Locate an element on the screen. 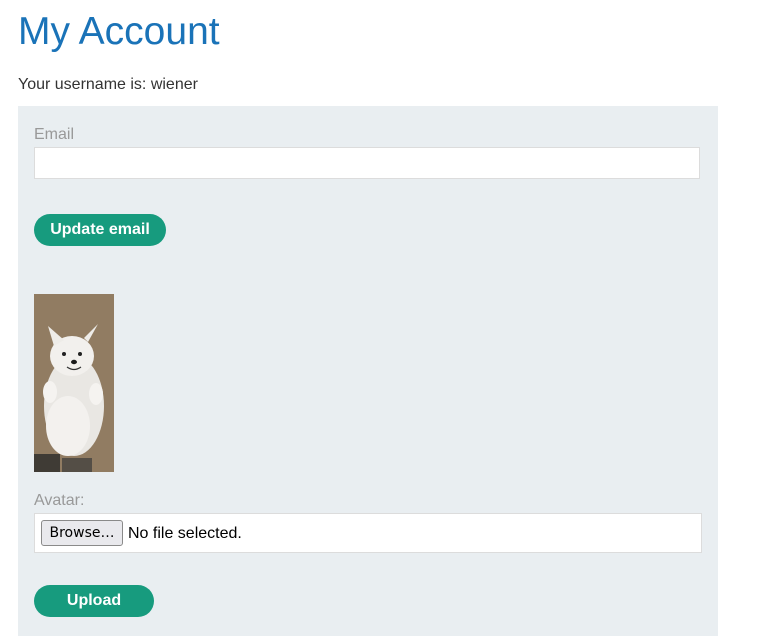 The image size is (761, 636). upload-button: Upload is located at coordinates (94, 601).